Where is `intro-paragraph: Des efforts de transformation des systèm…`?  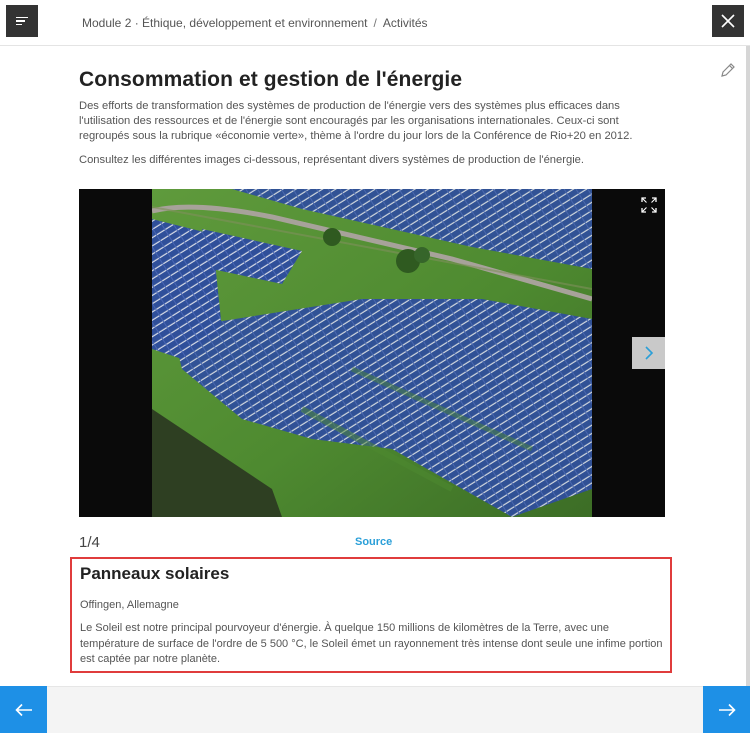 intro-paragraph: Des efforts de transformation des systèm… is located at coordinates (356, 121).